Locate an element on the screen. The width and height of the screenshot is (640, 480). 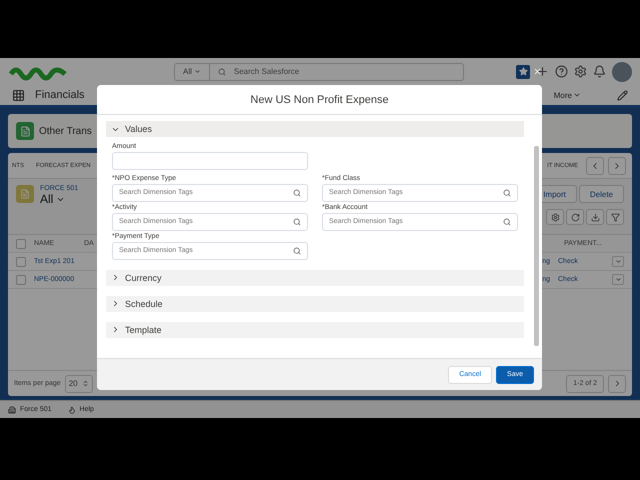
action-button: Delete is located at coordinates (601, 194).